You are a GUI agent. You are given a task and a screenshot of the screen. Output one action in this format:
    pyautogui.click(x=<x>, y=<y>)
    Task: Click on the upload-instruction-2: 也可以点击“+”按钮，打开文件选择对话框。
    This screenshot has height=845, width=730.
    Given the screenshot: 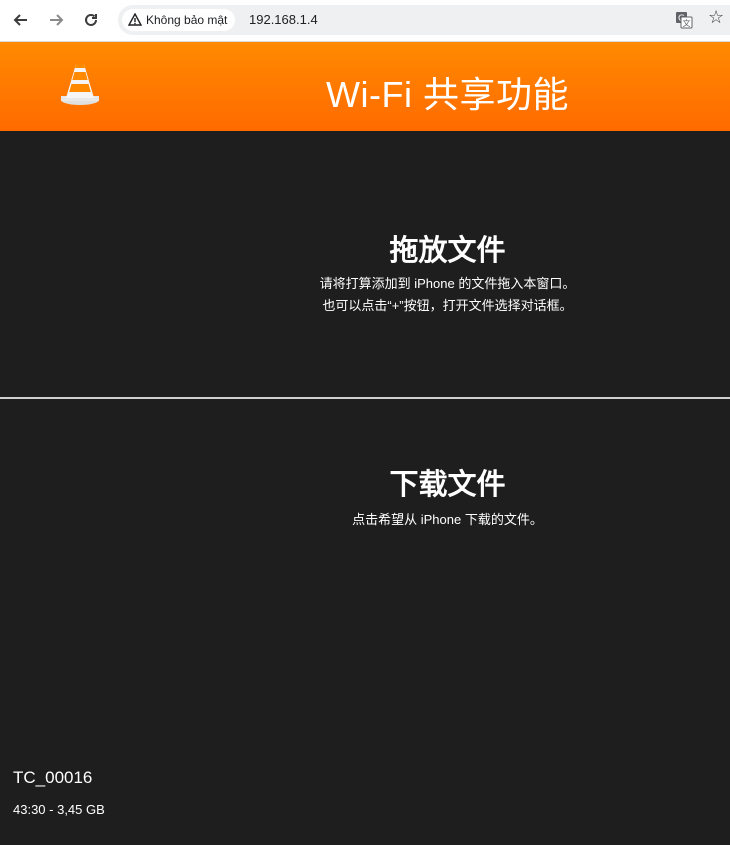 What is the action you would take?
    pyautogui.click(x=447, y=305)
    